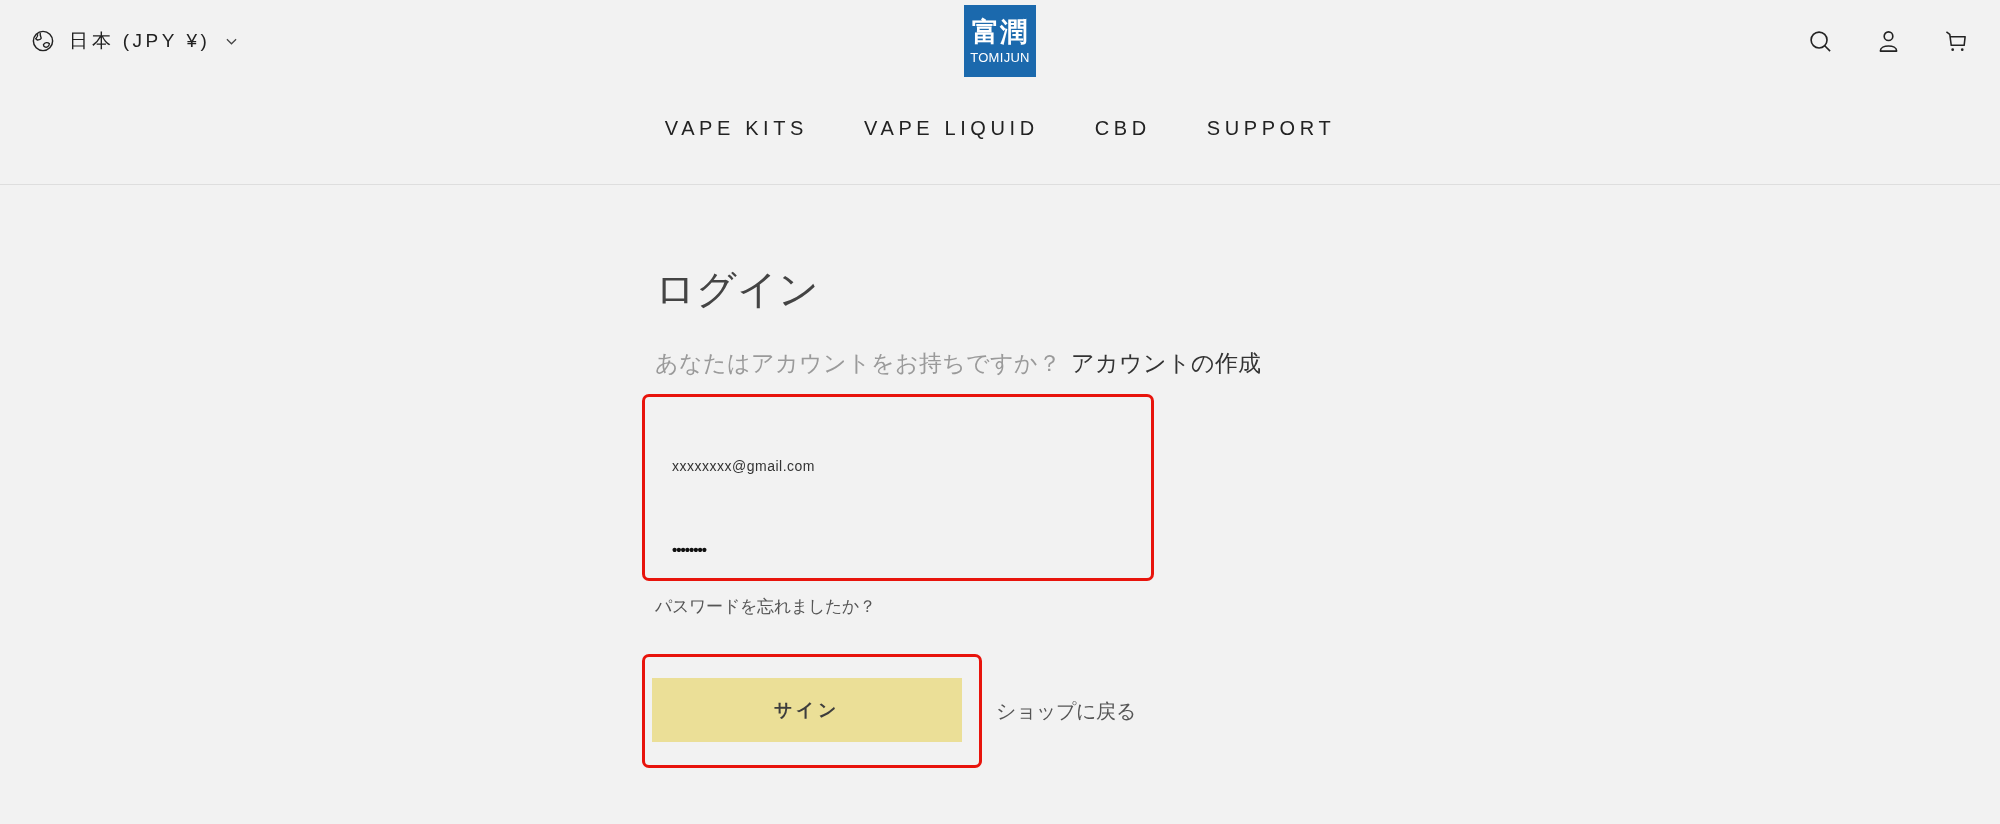 The height and width of the screenshot is (824, 2000). I want to click on globe-icon, so click(43, 41).